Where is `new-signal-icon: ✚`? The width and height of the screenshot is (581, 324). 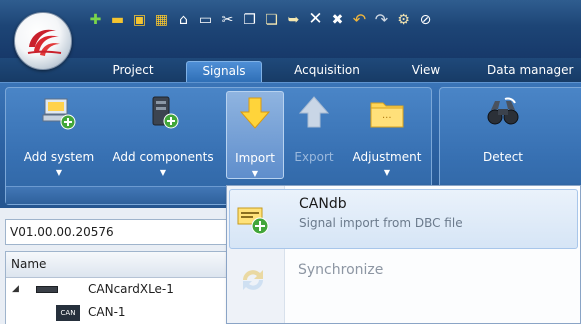 new-signal-icon: ✚ is located at coordinates (95, 19).